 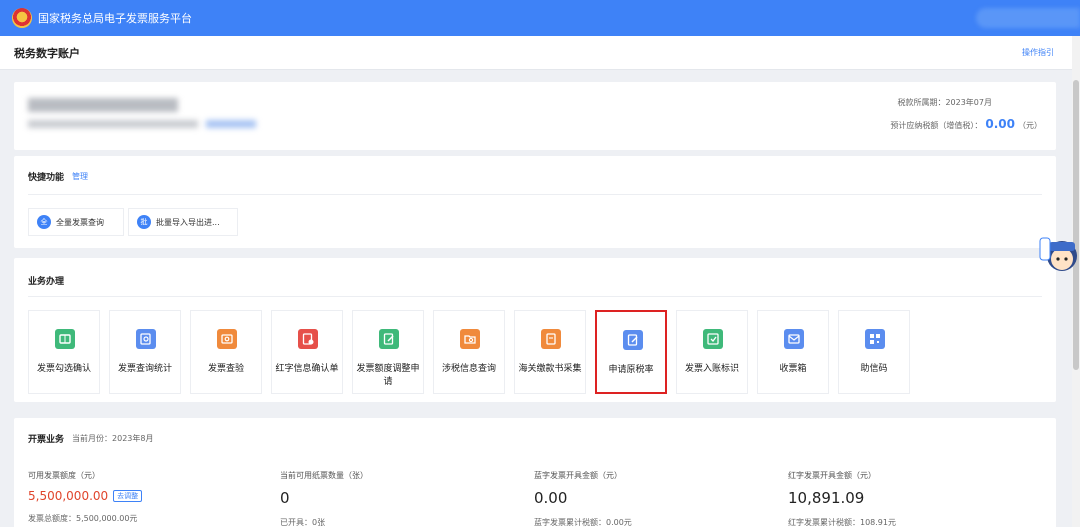 What do you see at coordinates (80, 222) in the screenshot?
I see `quick-item-label: 全量发票查询` at bounding box center [80, 222].